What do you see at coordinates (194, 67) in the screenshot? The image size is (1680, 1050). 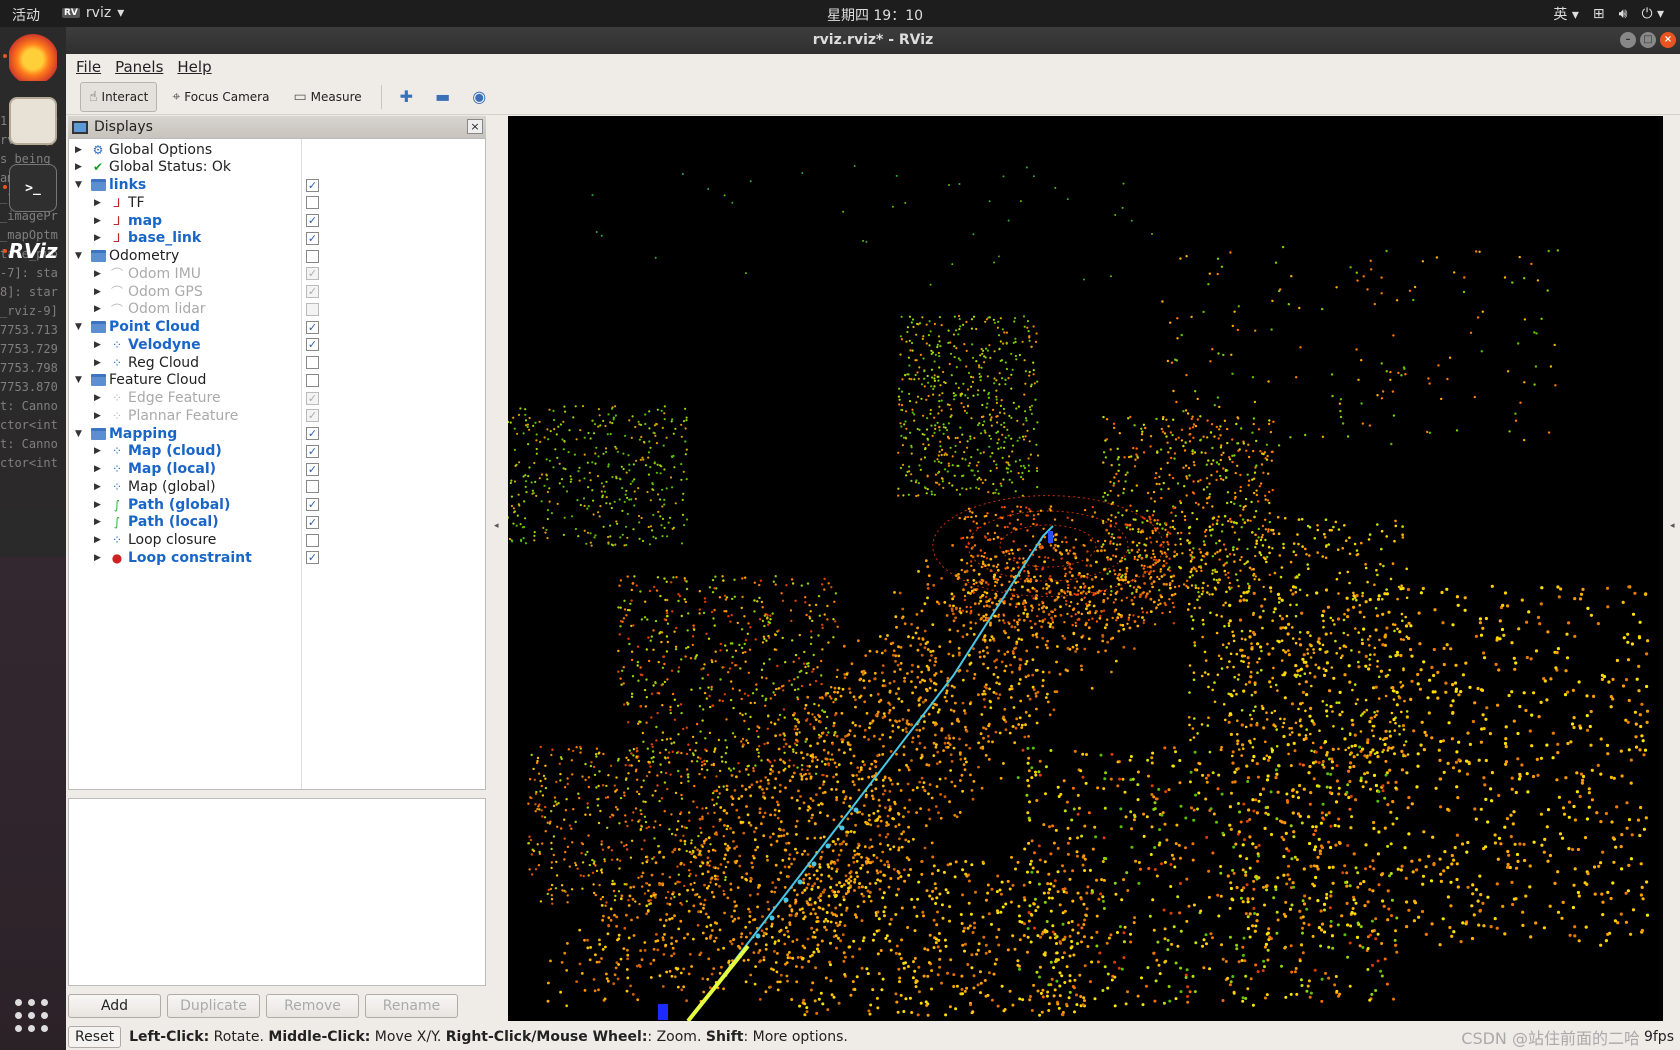 I see `menu-help: Help` at bounding box center [194, 67].